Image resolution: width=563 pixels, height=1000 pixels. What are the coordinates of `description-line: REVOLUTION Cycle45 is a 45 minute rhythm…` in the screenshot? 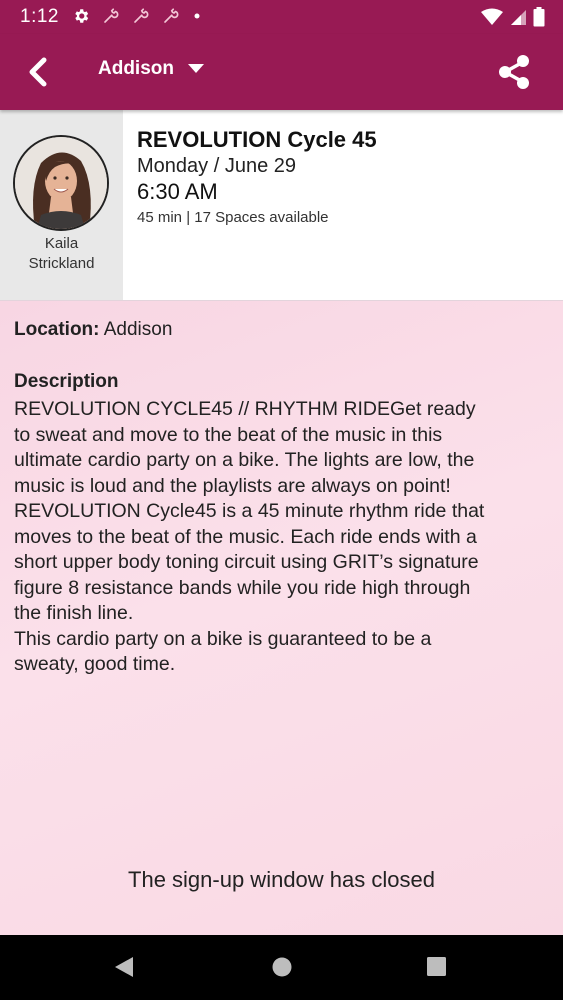 It's located at (249, 511).